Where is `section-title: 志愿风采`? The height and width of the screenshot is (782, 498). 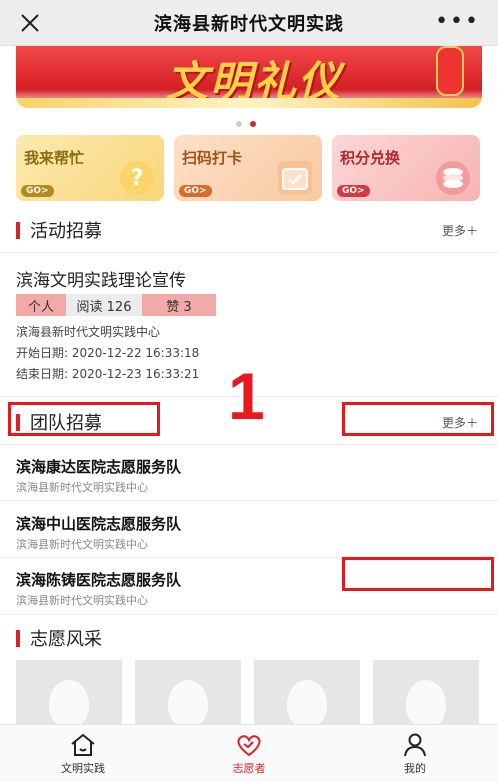
section-title: 志愿风采 is located at coordinates (66, 639).